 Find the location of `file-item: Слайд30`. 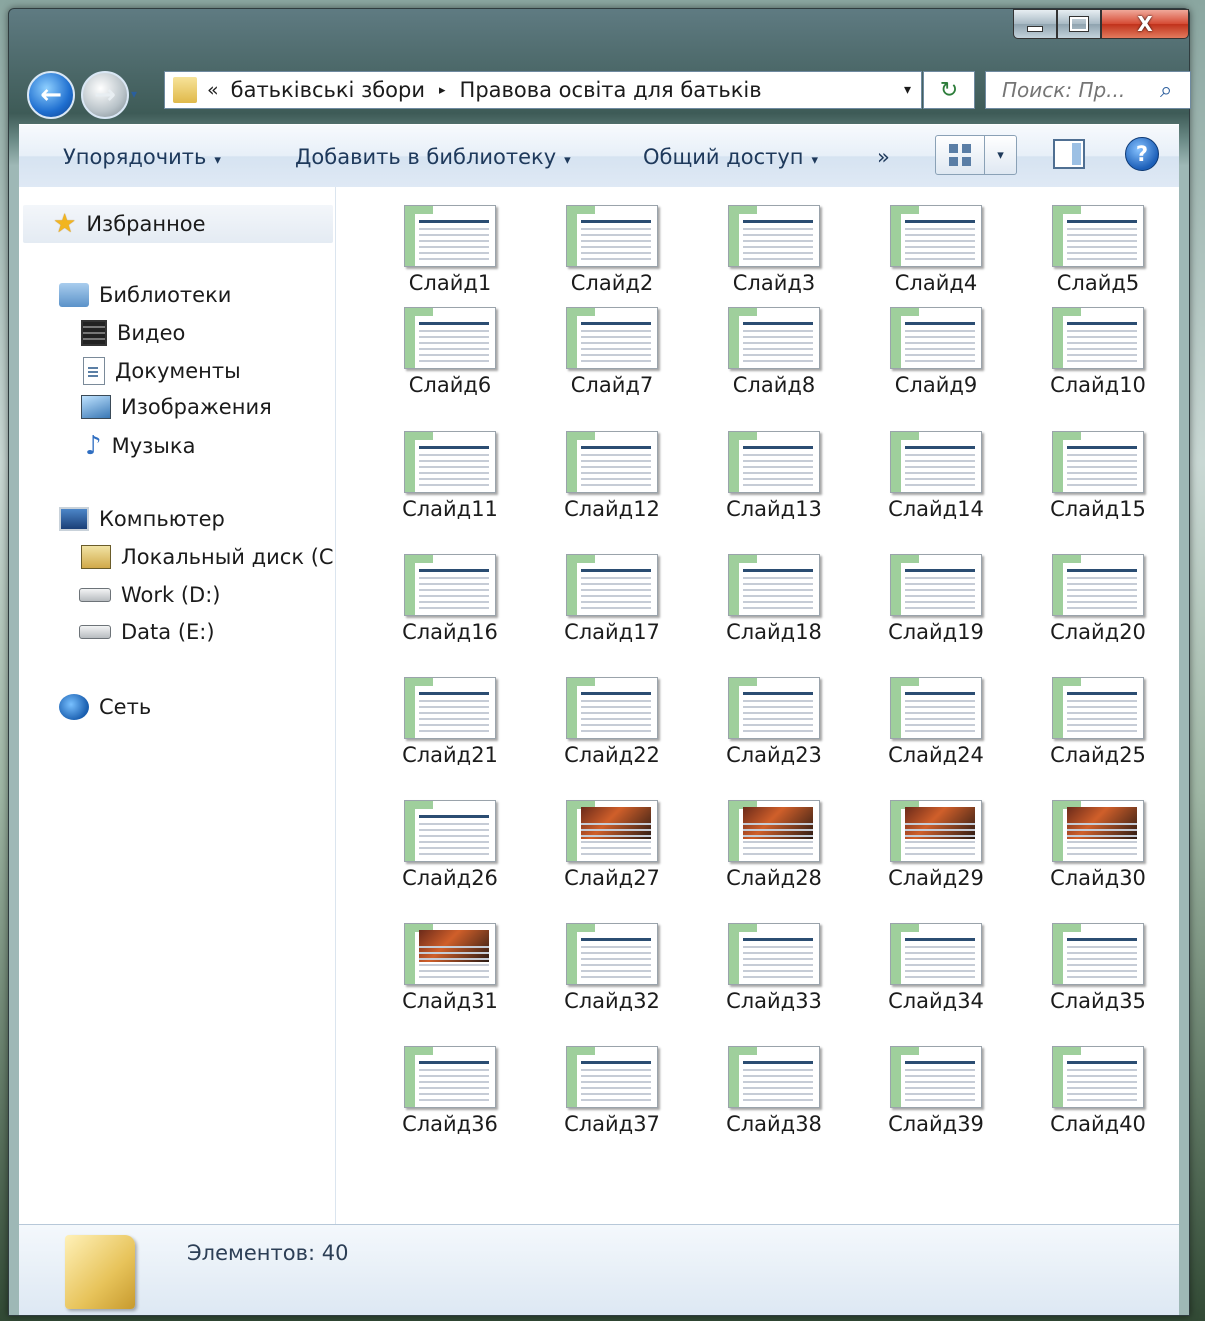

file-item: Слайд30 is located at coordinates (1098, 845).